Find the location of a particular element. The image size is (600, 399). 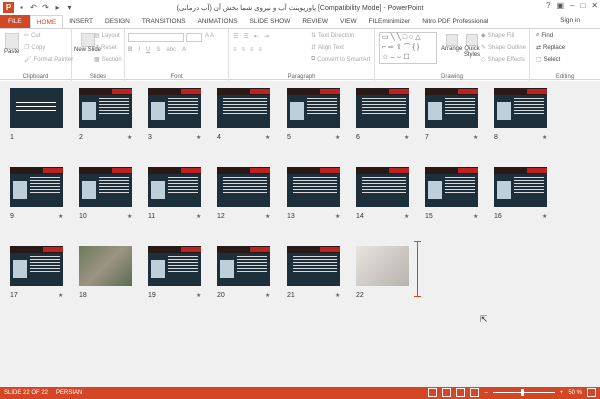

justify-icon: ≡ is located at coordinates (261, 50).